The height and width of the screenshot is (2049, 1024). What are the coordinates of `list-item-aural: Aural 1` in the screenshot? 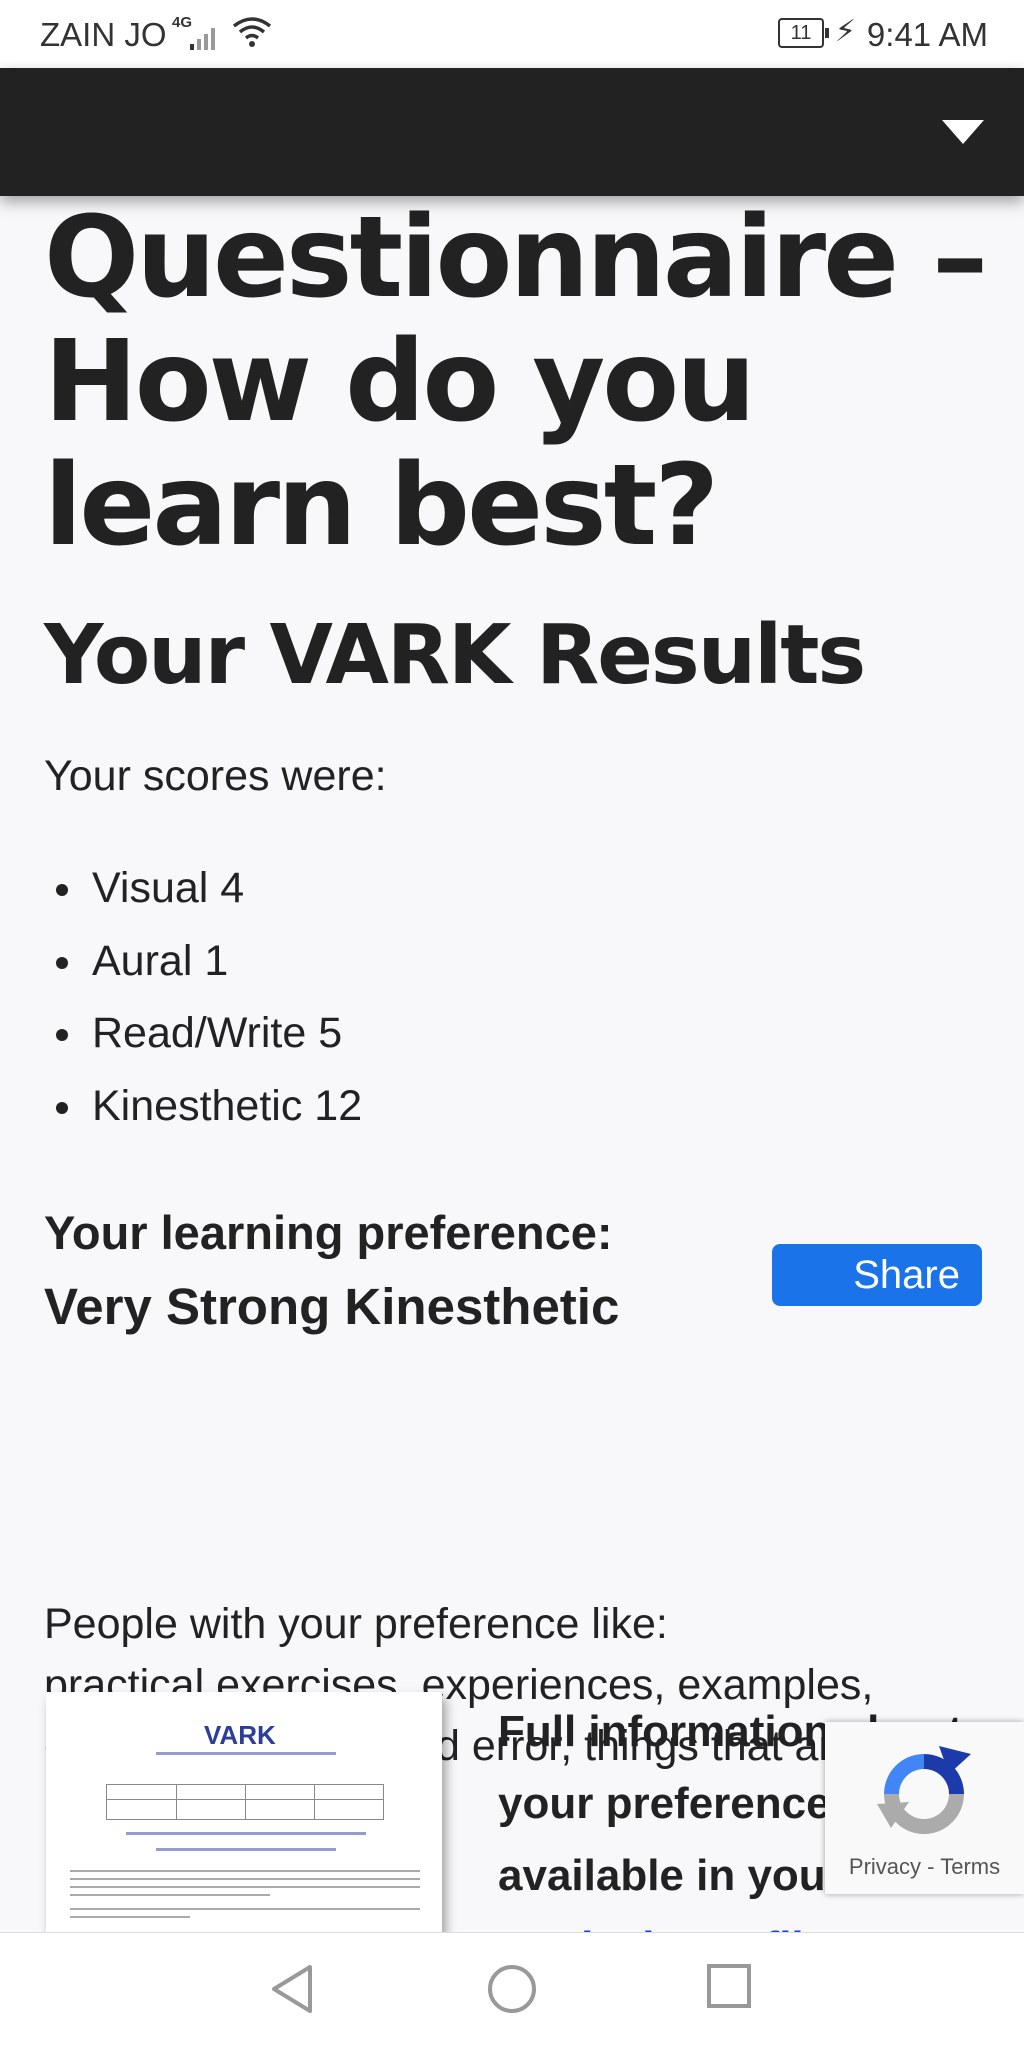 It's located at (203, 961).